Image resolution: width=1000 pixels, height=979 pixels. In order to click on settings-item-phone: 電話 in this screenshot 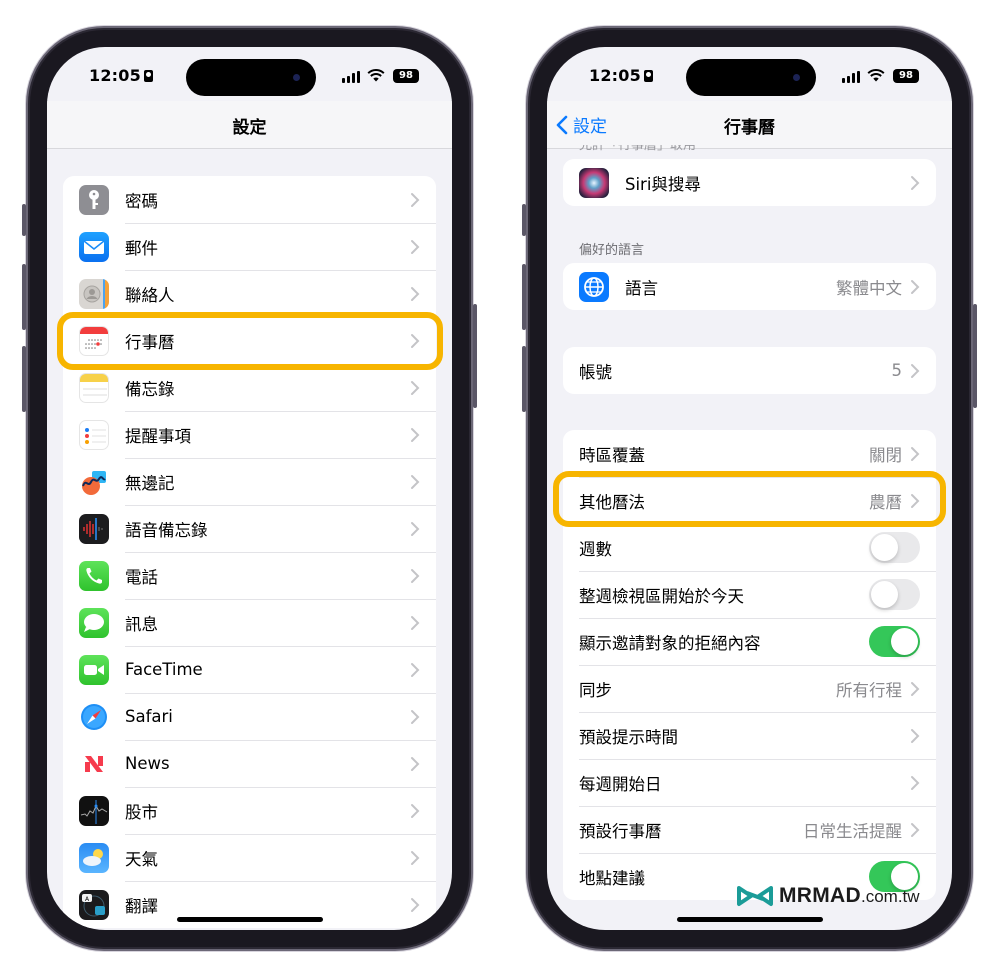, I will do `click(249, 575)`.